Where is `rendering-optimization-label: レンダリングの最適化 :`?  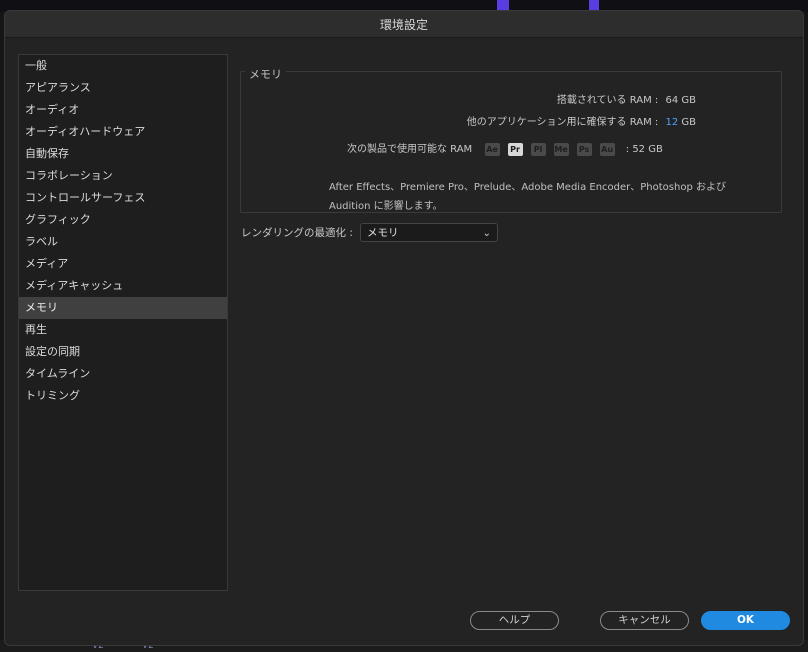
rendering-optimization-label: レンダリングの最適化 : is located at coordinates (297, 233).